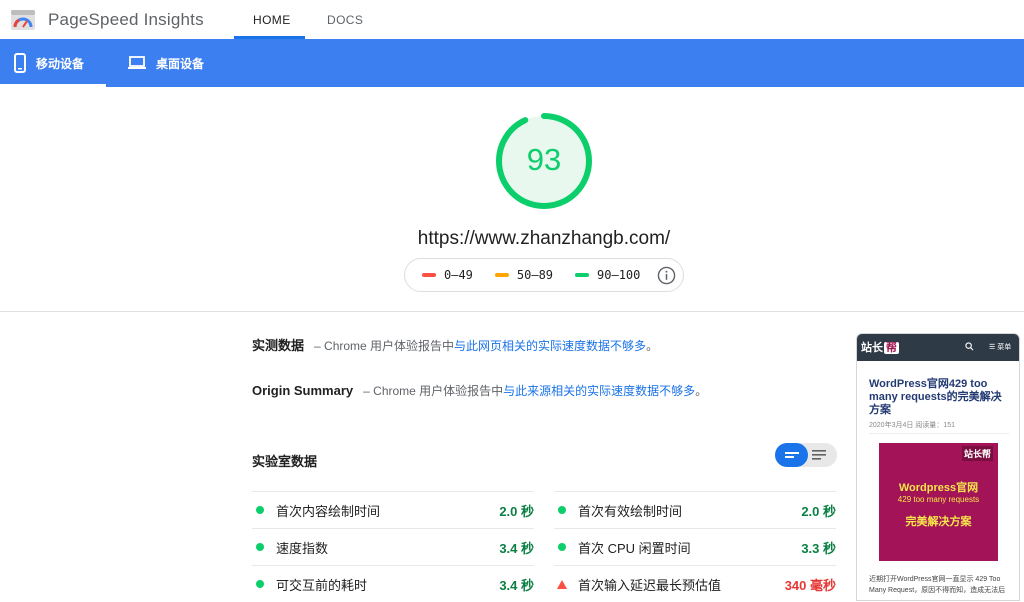 The height and width of the screenshot is (602, 1024). What do you see at coordinates (630, 511) in the screenshot?
I see `metric-name: 首次有效绘制时间` at bounding box center [630, 511].